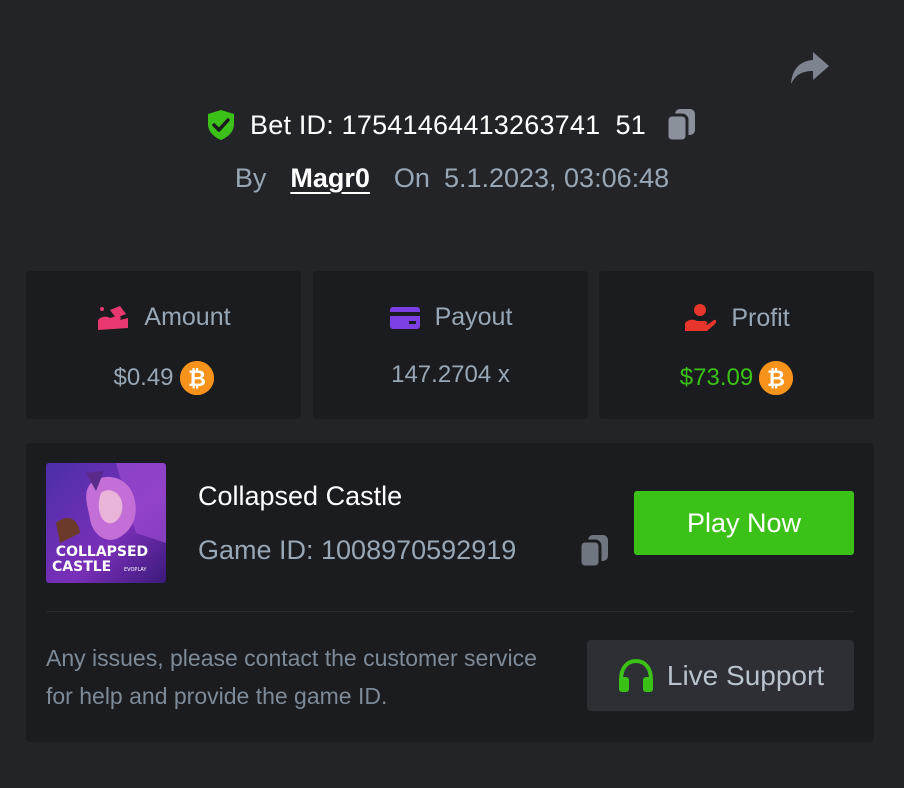 The image size is (904, 788). What do you see at coordinates (81, 567) in the screenshot?
I see `svg-text: CASTLE` at bounding box center [81, 567].